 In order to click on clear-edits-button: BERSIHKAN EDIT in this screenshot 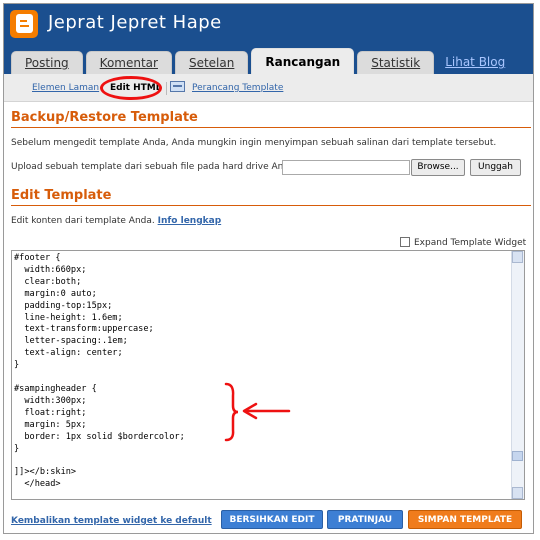, I will do `click(272, 519)`.